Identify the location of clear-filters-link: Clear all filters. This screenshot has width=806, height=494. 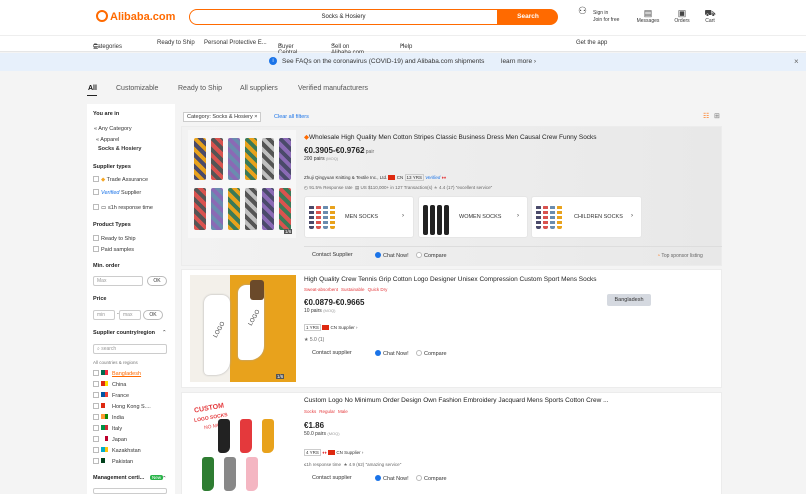
(291, 117).